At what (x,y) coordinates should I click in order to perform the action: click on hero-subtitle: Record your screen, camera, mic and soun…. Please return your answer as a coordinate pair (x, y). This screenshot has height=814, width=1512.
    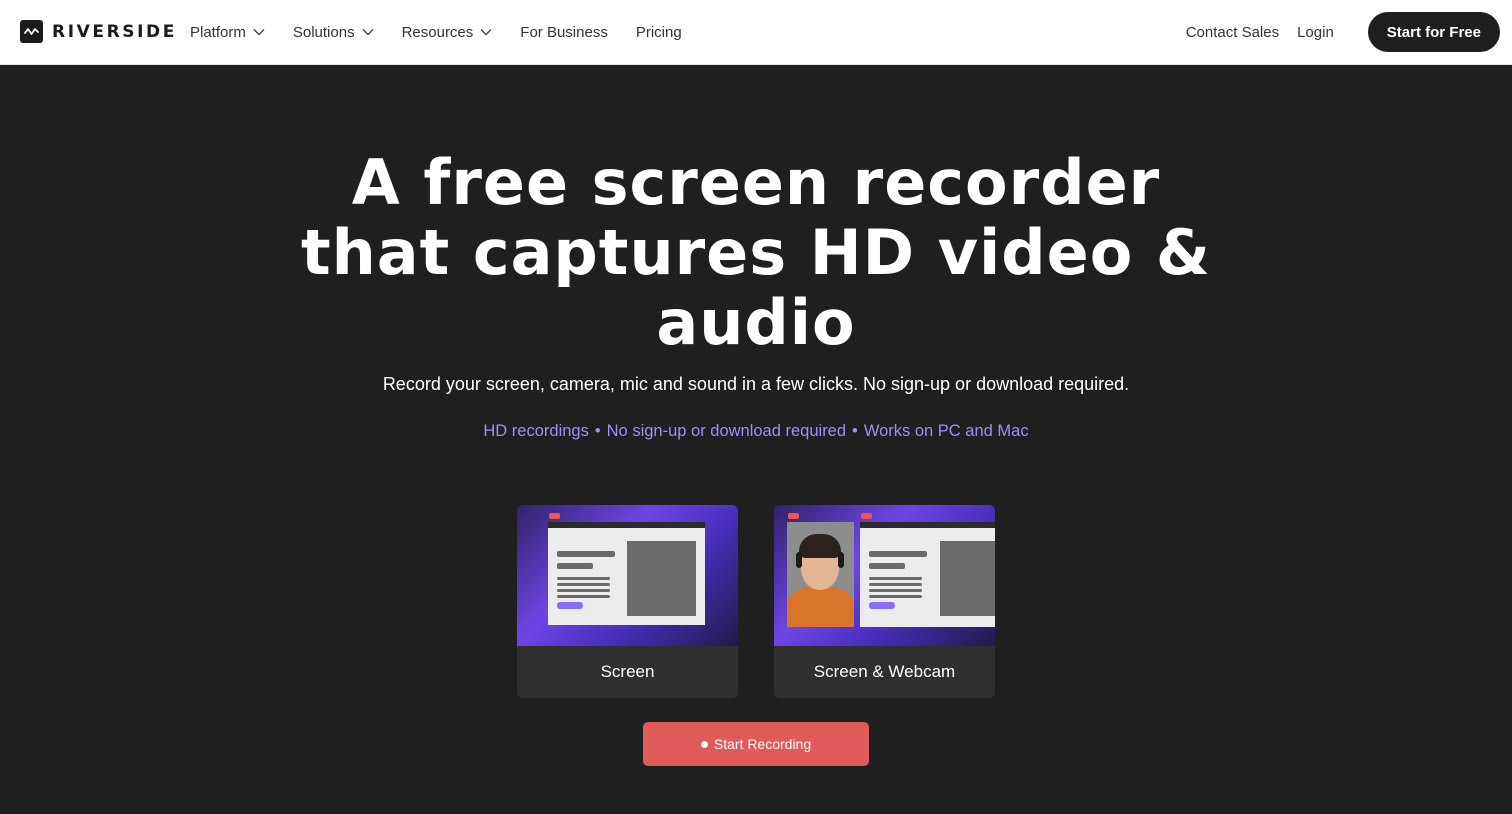
    Looking at the image, I should click on (756, 384).